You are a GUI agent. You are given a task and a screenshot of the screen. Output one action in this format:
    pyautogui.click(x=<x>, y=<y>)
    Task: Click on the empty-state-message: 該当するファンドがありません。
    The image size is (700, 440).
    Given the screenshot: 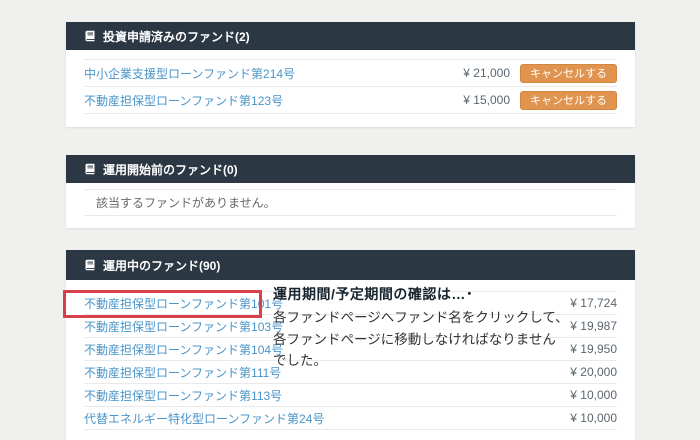 What is the action you would take?
    pyautogui.click(x=350, y=202)
    